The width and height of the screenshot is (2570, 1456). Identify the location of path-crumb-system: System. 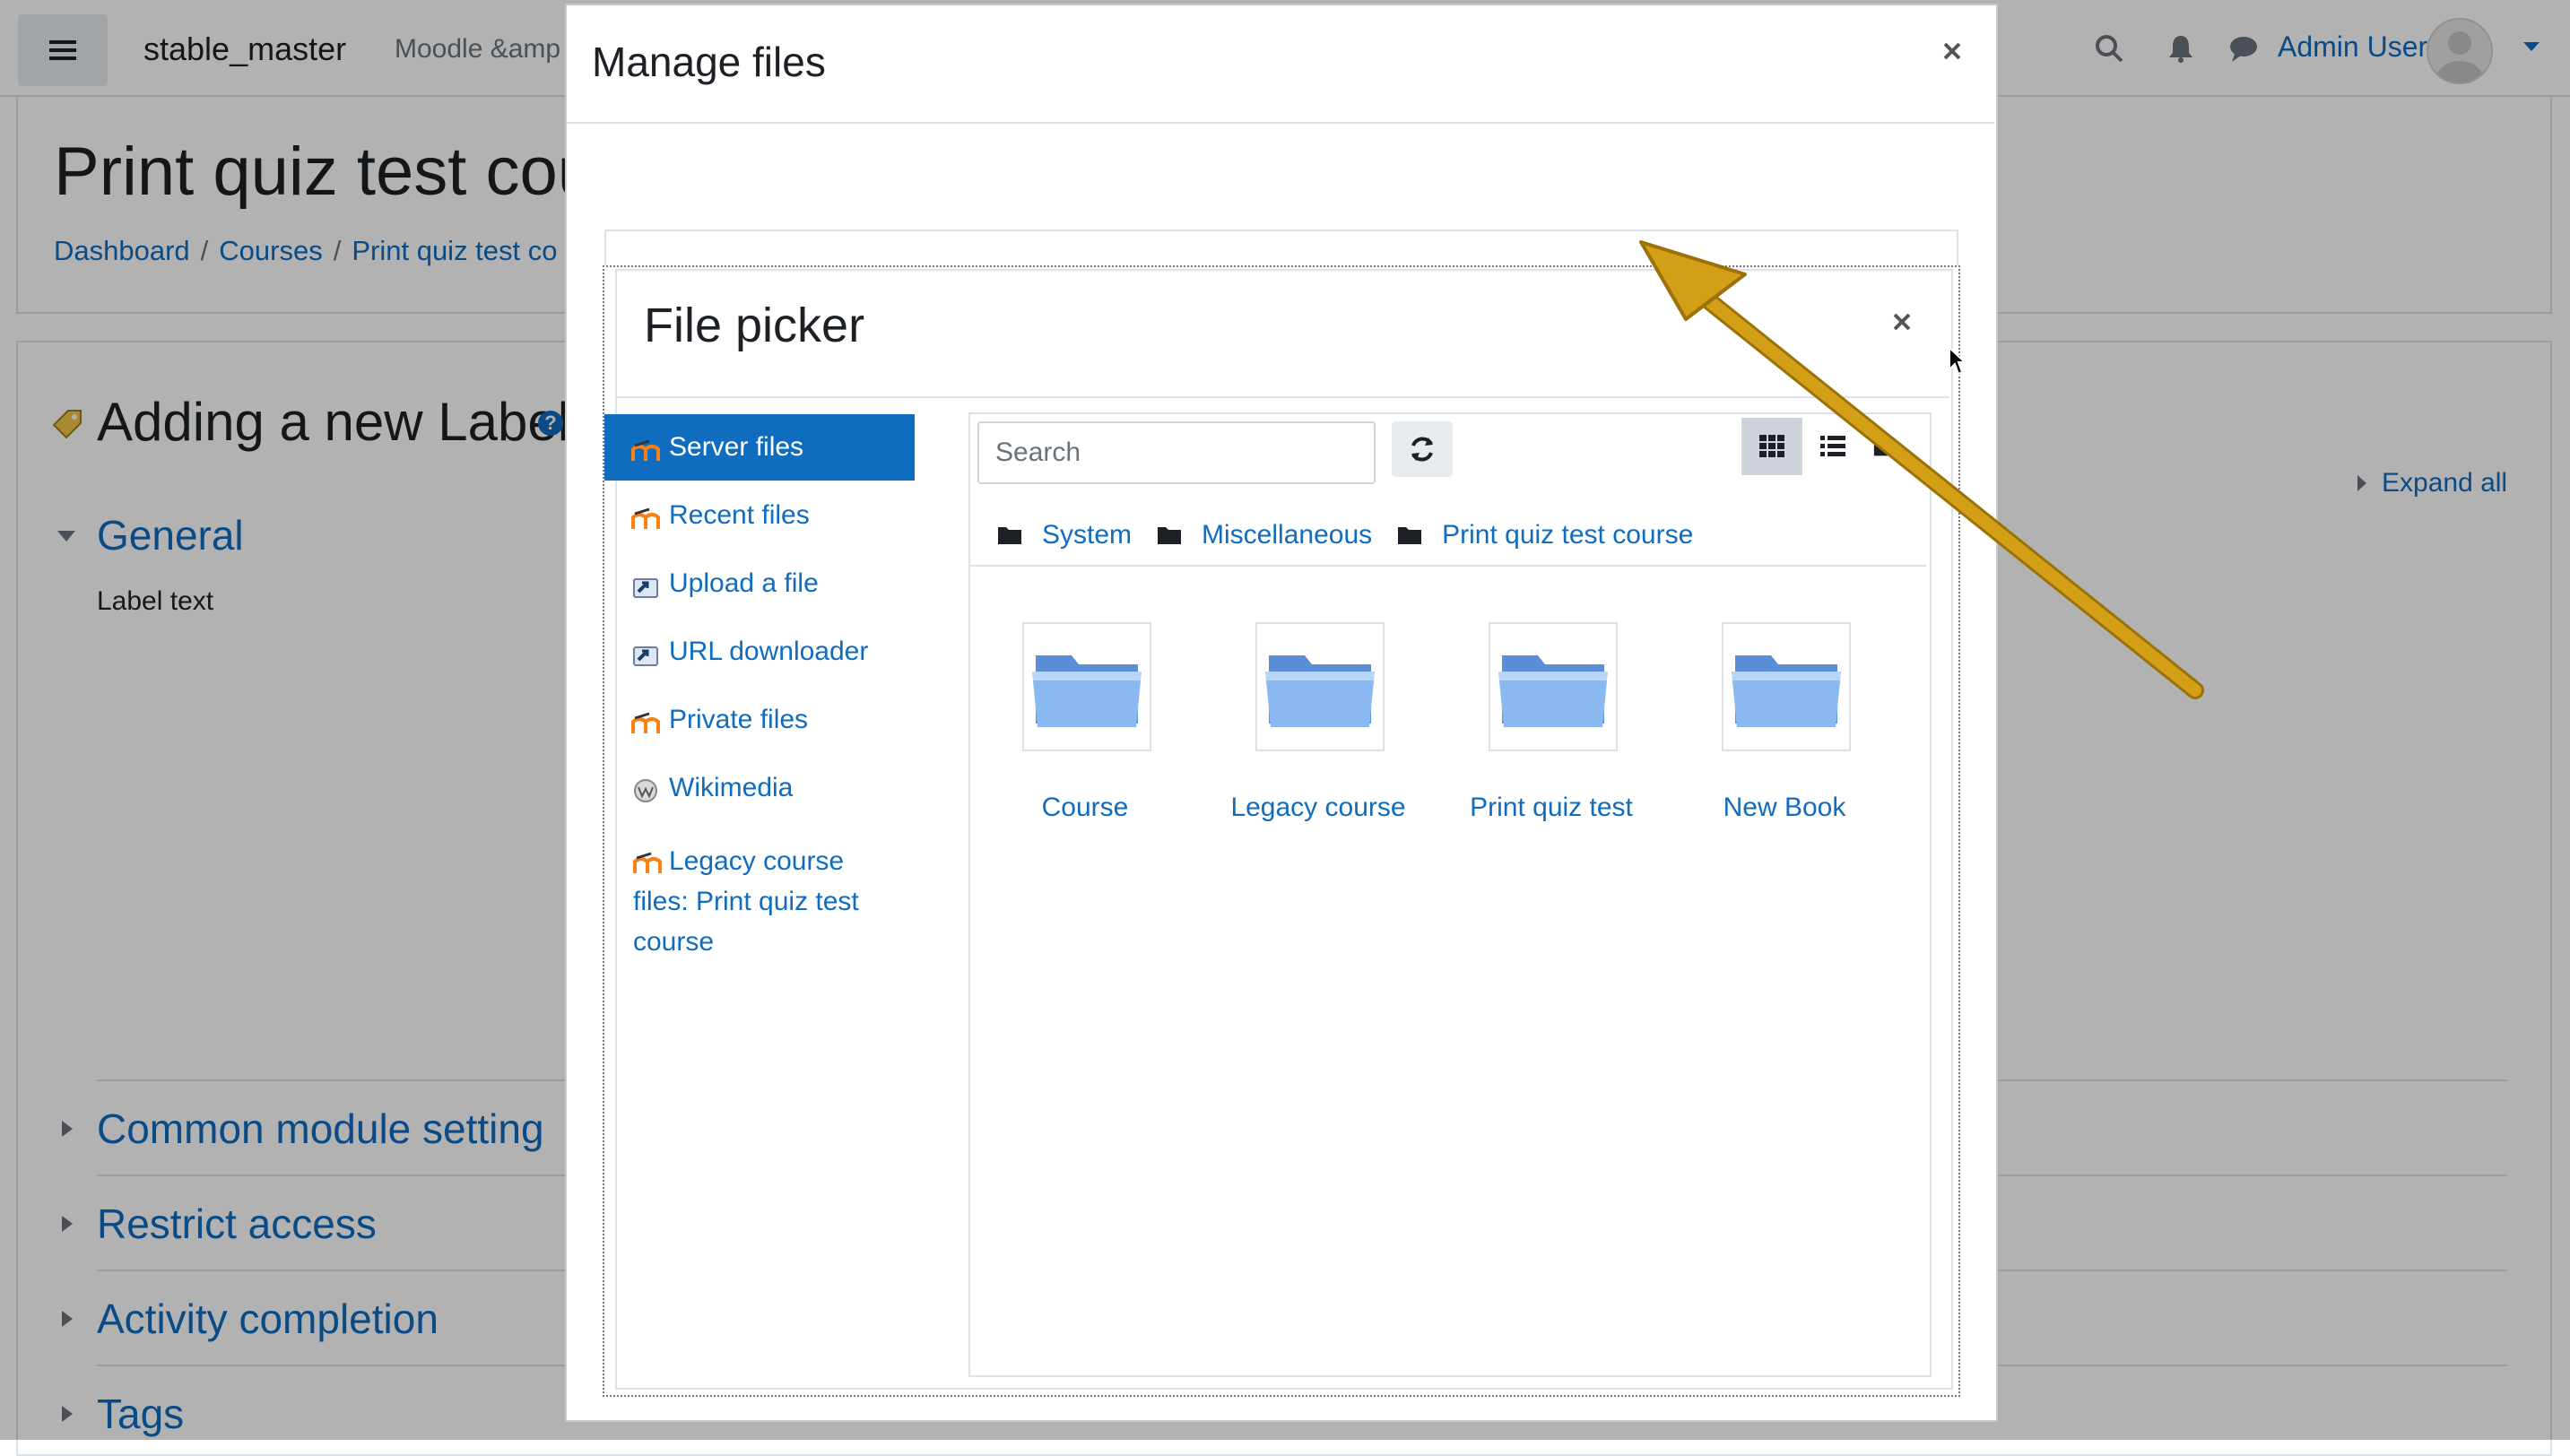
(1087, 535).